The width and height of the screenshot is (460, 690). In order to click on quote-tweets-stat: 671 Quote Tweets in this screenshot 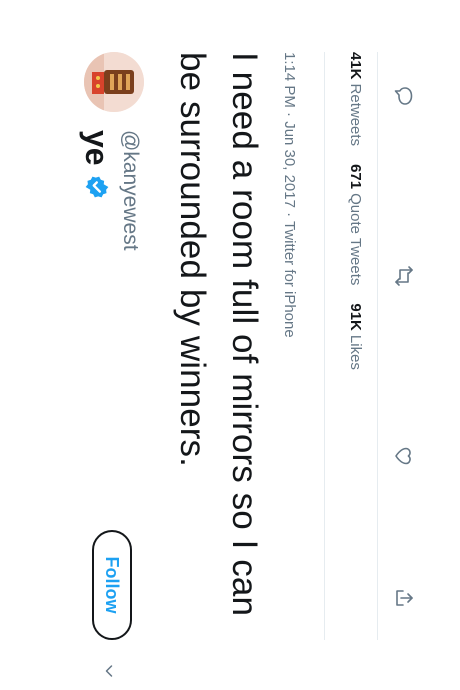, I will do `click(355, 224)`.